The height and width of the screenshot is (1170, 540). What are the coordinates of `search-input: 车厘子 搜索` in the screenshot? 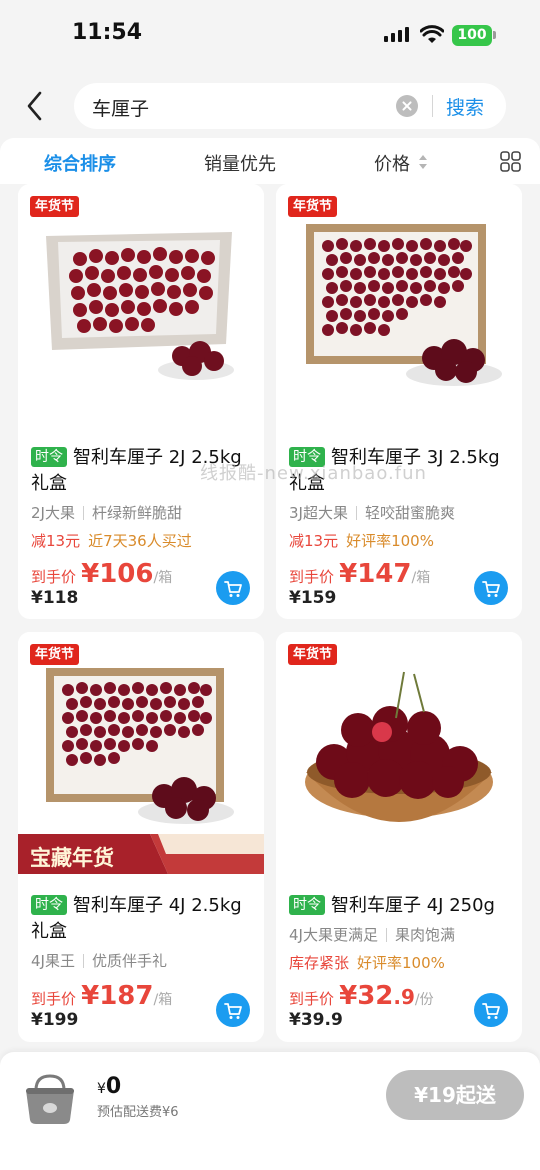 It's located at (290, 106).